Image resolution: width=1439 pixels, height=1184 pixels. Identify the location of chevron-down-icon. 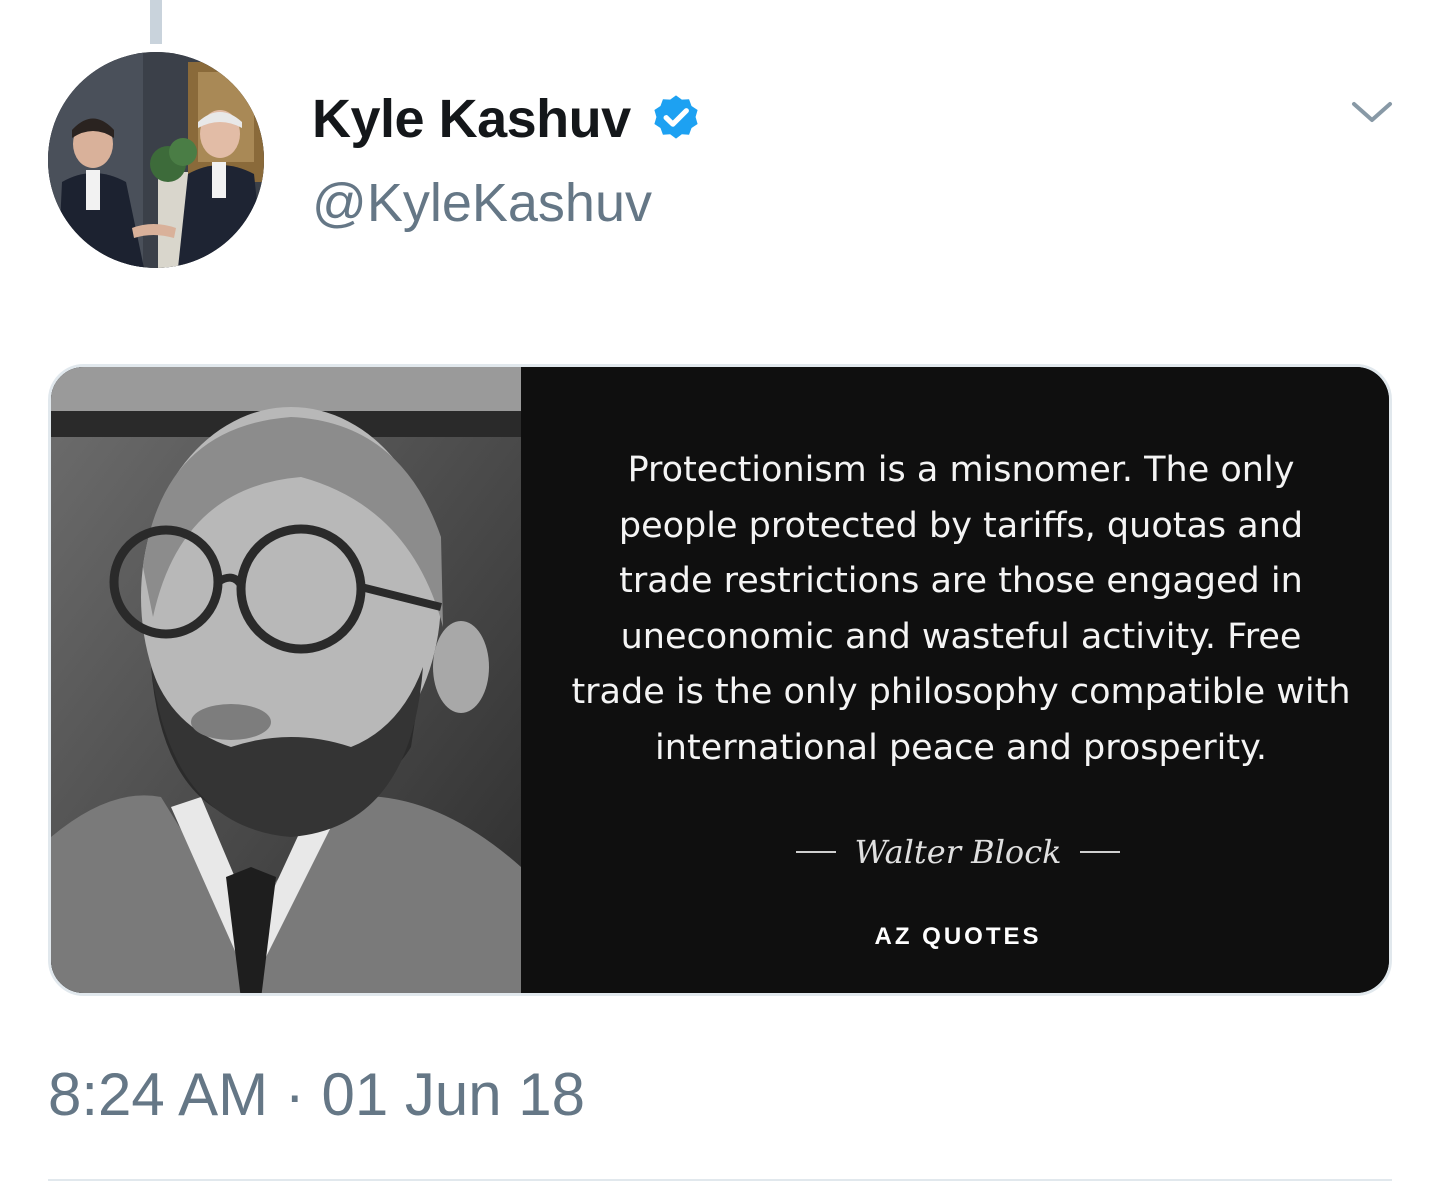
(1372, 112).